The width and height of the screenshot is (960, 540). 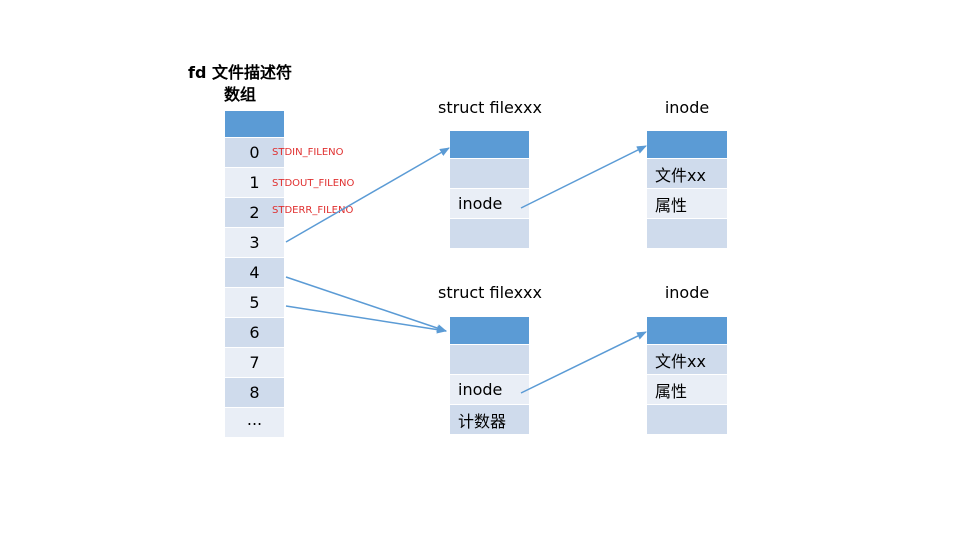 What do you see at coordinates (366, 319) in the screenshot?
I see `arrow-fd5-to-file2` at bounding box center [366, 319].